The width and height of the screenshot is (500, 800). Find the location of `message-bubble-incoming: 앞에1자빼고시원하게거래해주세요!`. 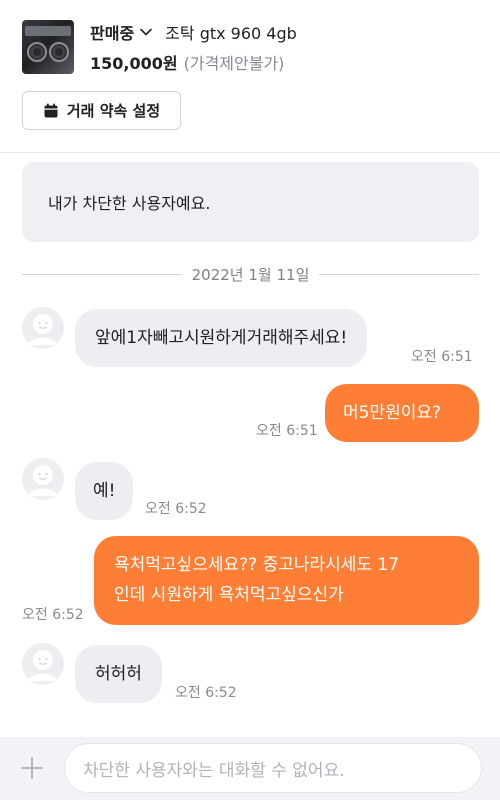

message-bubble-incoming: 앞에1자빼고시원하게거래해주세요! is located at coordinates (221, 338).